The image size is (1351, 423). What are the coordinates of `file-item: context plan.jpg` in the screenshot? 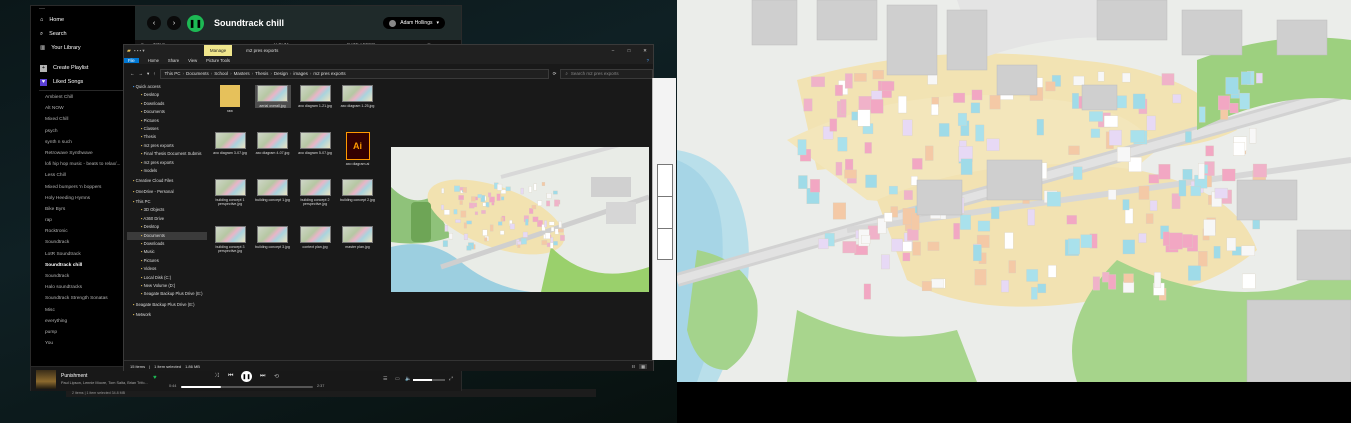 It's located at (315, 237).